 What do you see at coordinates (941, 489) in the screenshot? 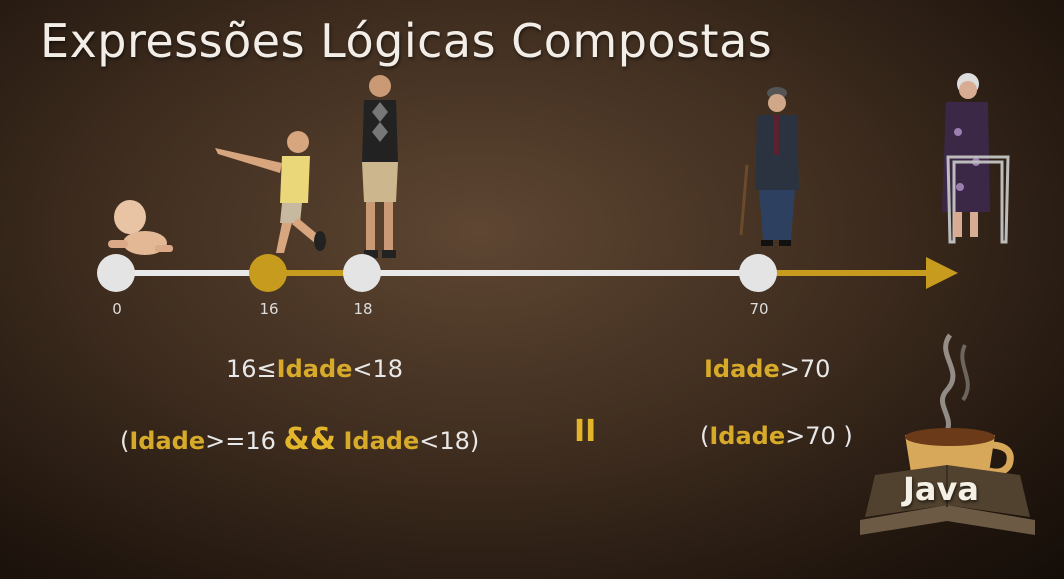
I see `java-logo-label: Java` at bounding box center [941, 489].